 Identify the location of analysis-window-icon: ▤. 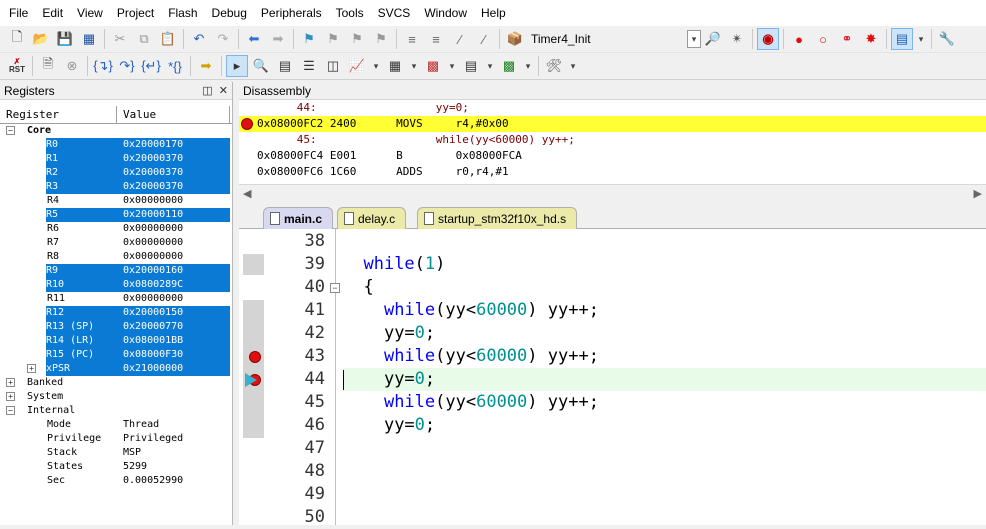
(471, 66).